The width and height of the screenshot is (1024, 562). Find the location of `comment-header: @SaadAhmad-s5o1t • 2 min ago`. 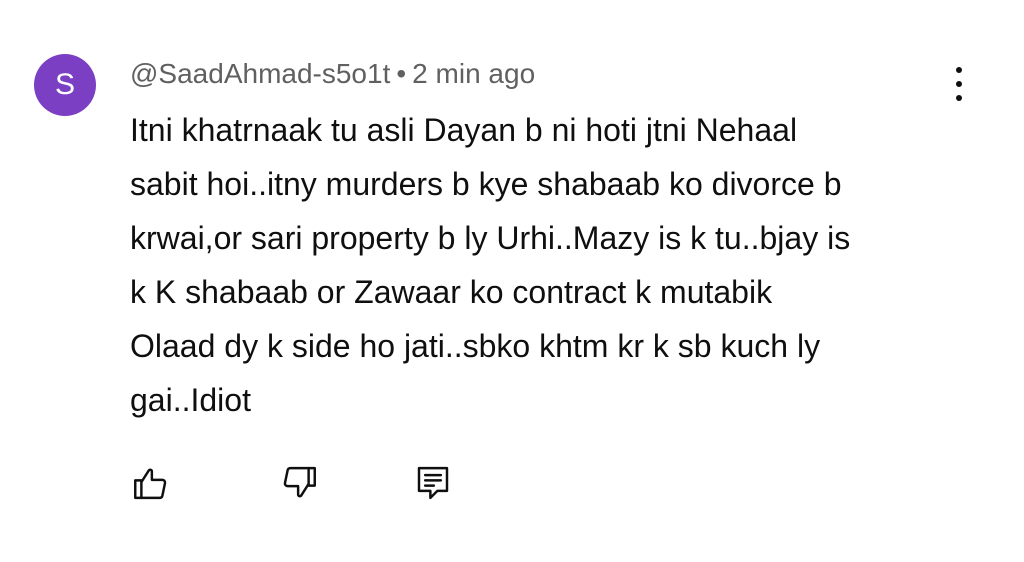

comment-header: @SaadAhmad-s5o1t • 2 min ago is located at coordinates (332, 74).